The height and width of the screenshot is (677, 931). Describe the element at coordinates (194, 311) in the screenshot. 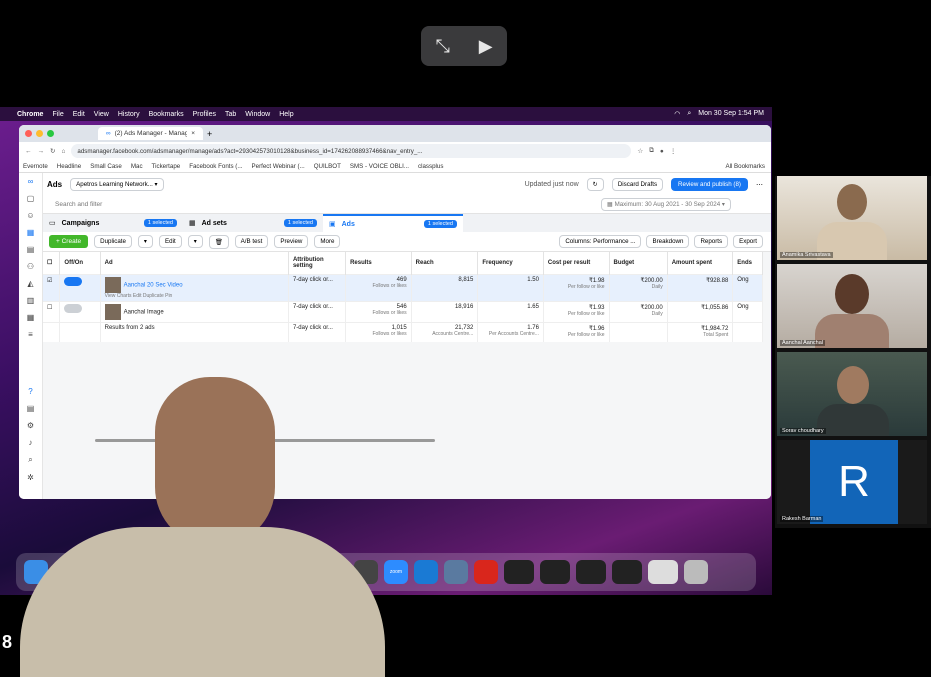

I see `ad-cell: Aanchal Image` at that location.